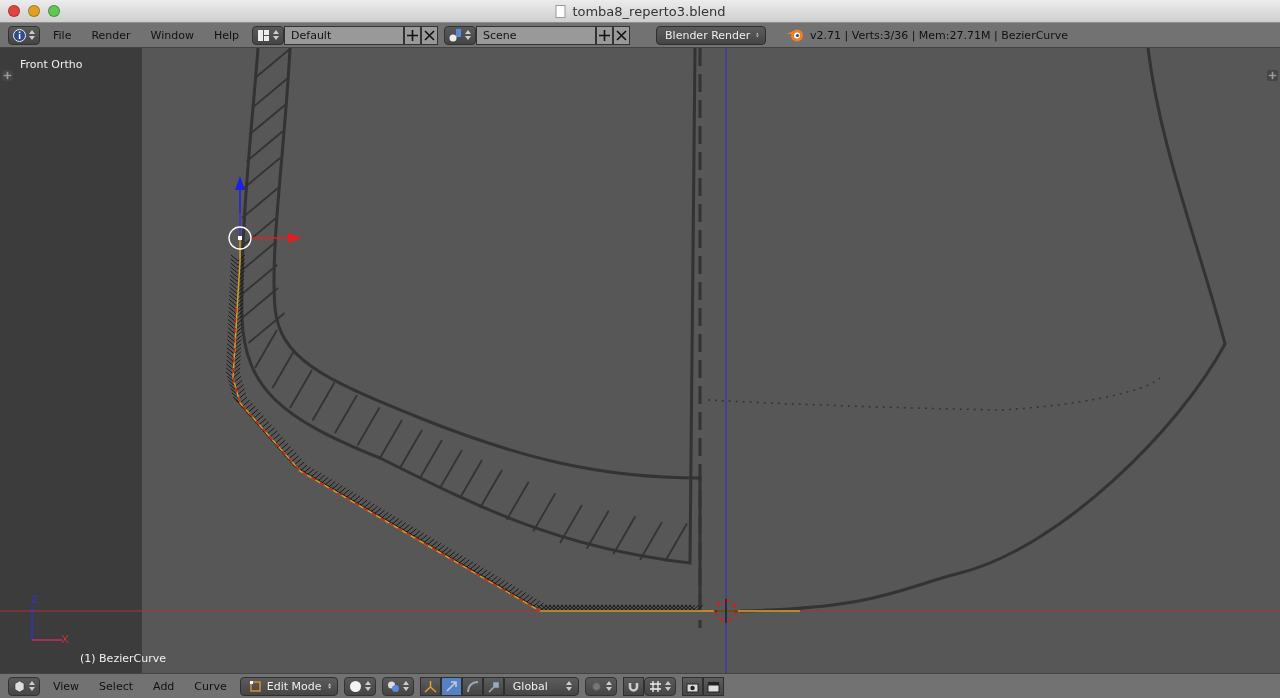  What do you see at coordinates (541, 686) in the screenshot?
I see `orientation-dropdown: Global` at bounding box center [541, 686].